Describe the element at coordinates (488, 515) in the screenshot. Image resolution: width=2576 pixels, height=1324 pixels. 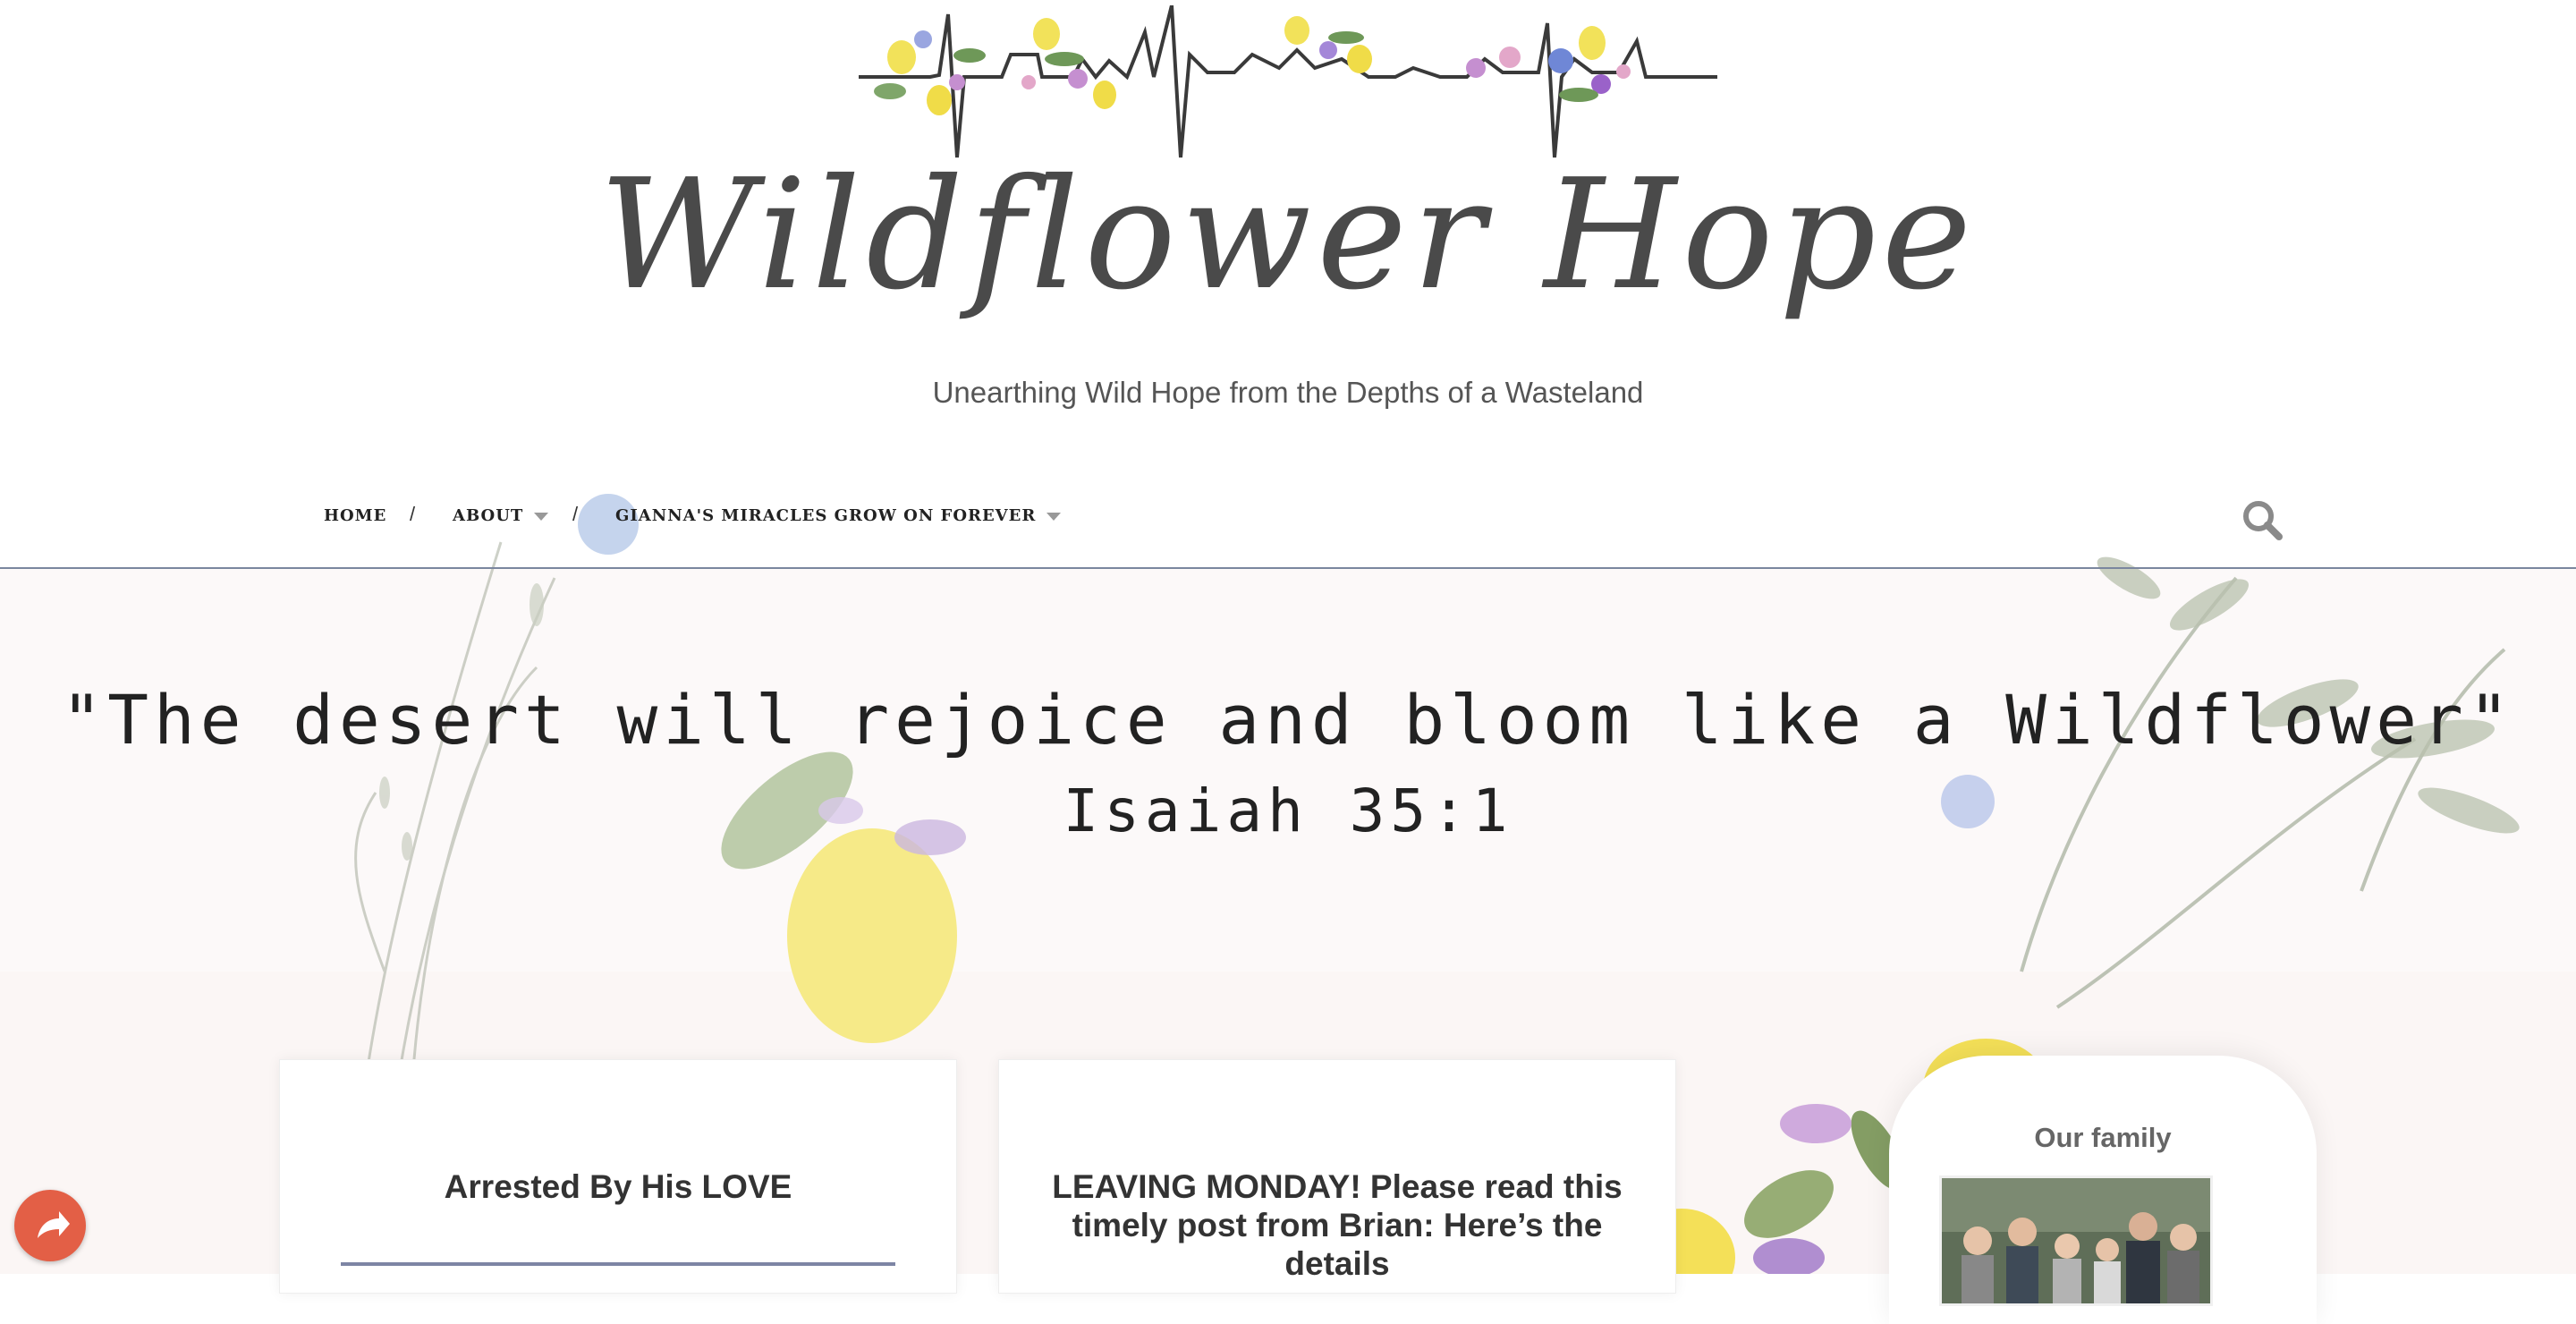
I see `nav-about-label: ABOUT` at that location.